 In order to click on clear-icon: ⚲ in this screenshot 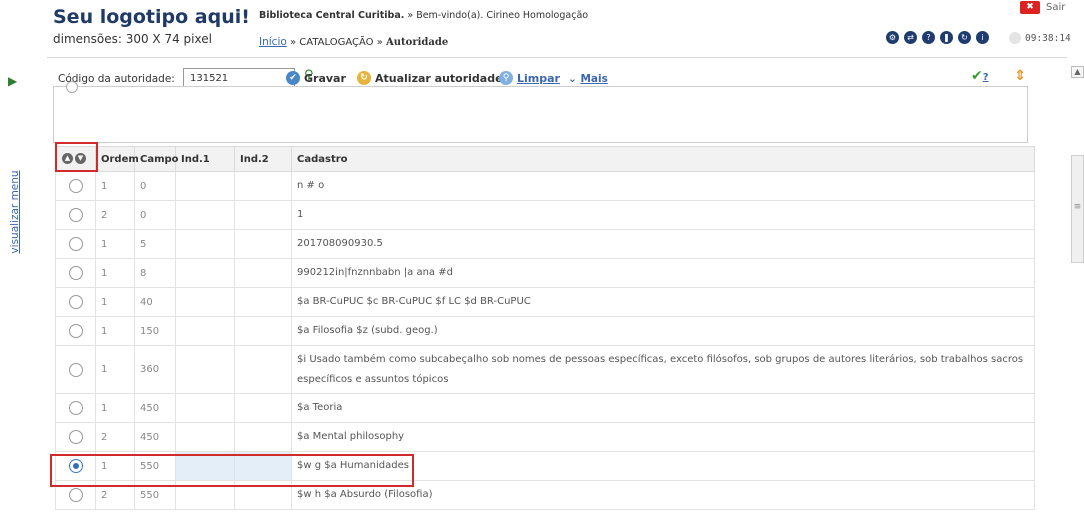, I will do `click(506, 78)`.